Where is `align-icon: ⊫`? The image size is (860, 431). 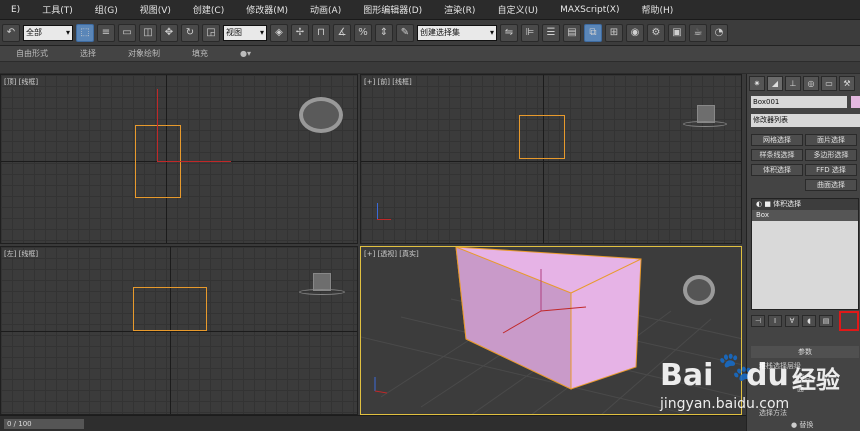 align-icon: ⊫ is located at coordinates (530, 32).